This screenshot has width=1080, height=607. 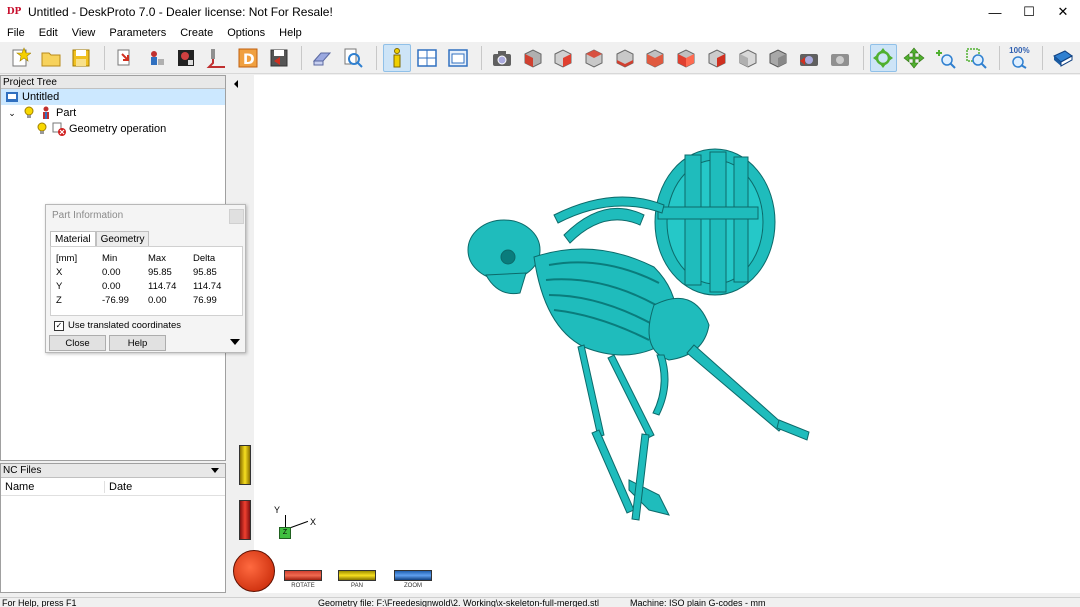 I want to click on red-slider-handle, so click(x=245, y=520).